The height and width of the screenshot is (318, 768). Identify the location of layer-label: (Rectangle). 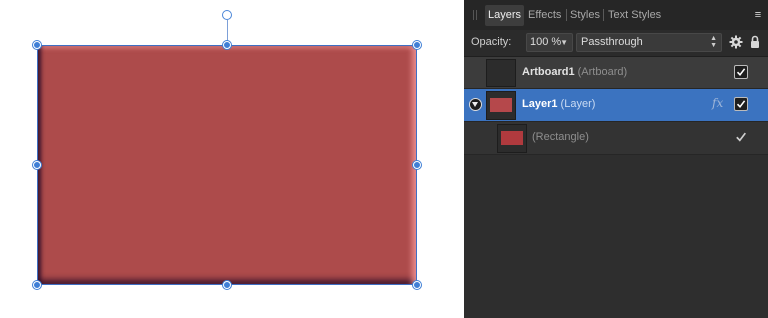
(560, 137).